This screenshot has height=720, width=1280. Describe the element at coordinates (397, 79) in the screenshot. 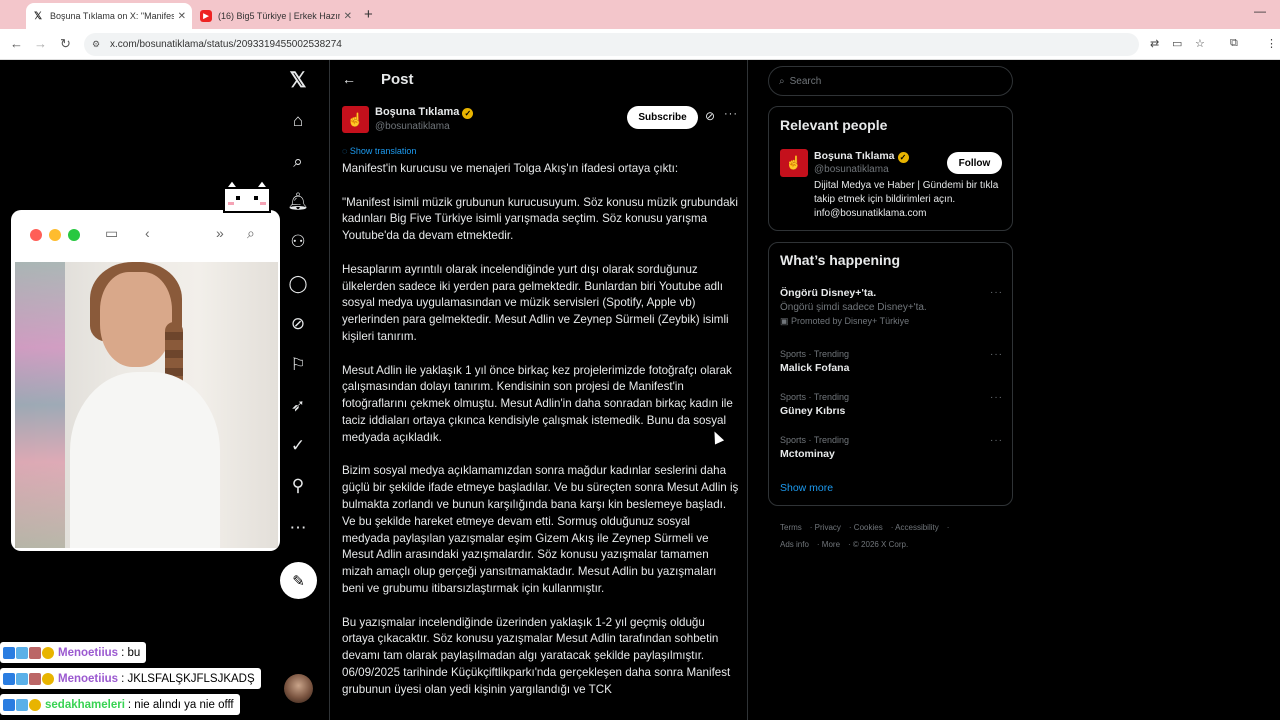

I see `page-title: Post` at that location.